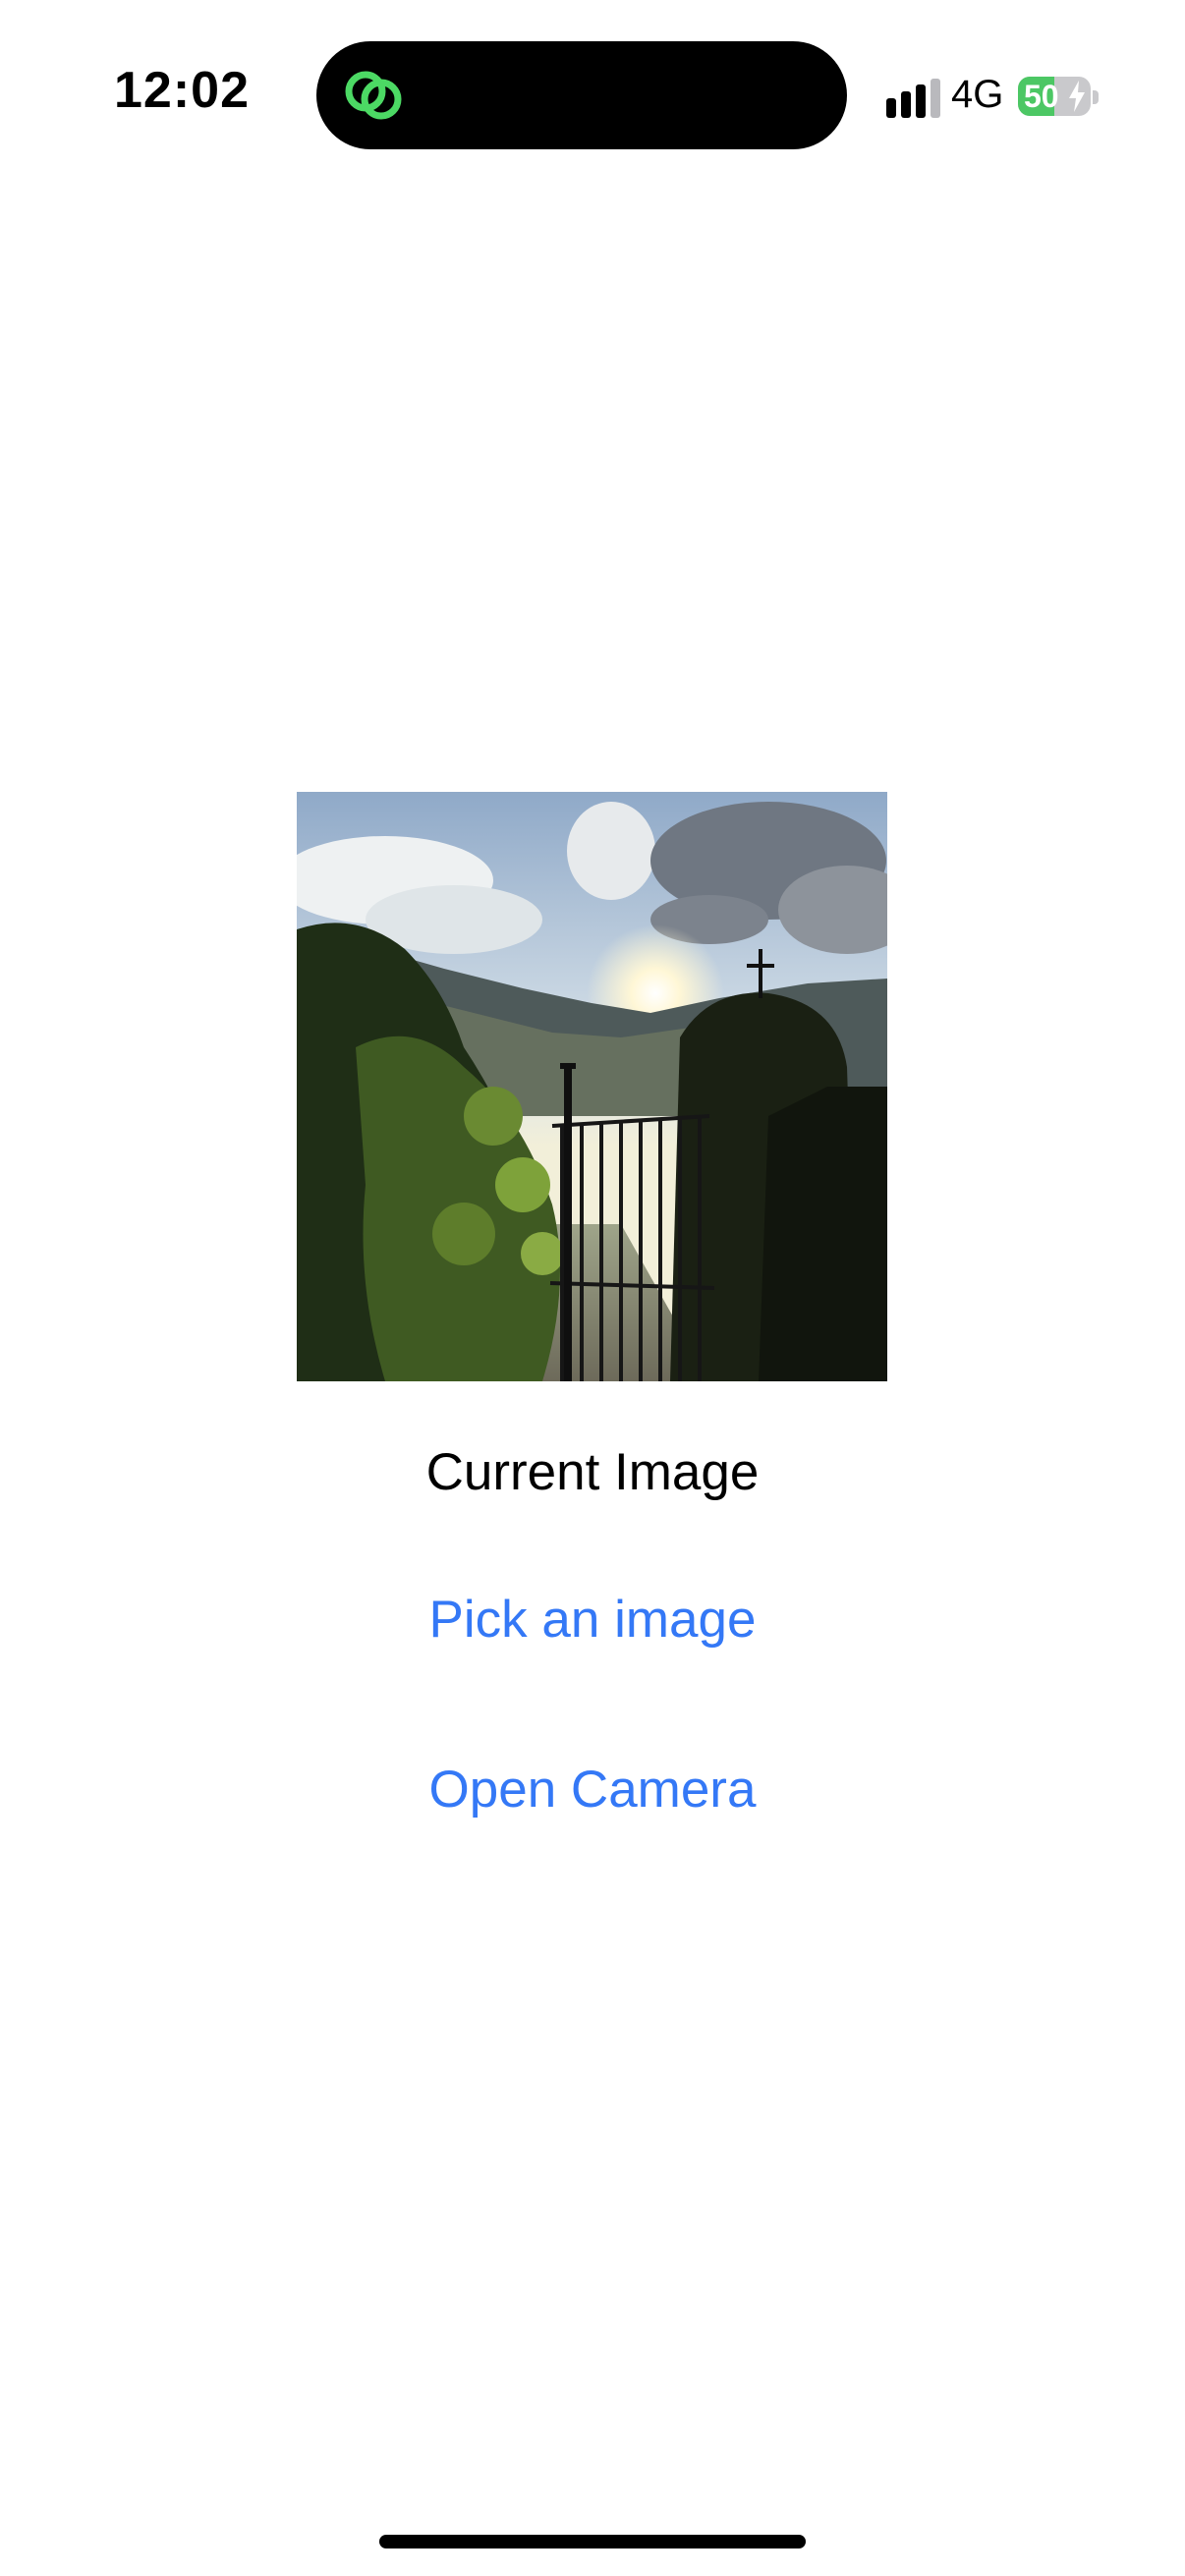 This screenshot has height=2576, width=1185. I want to click on battery-cap, so click(1096, 97).